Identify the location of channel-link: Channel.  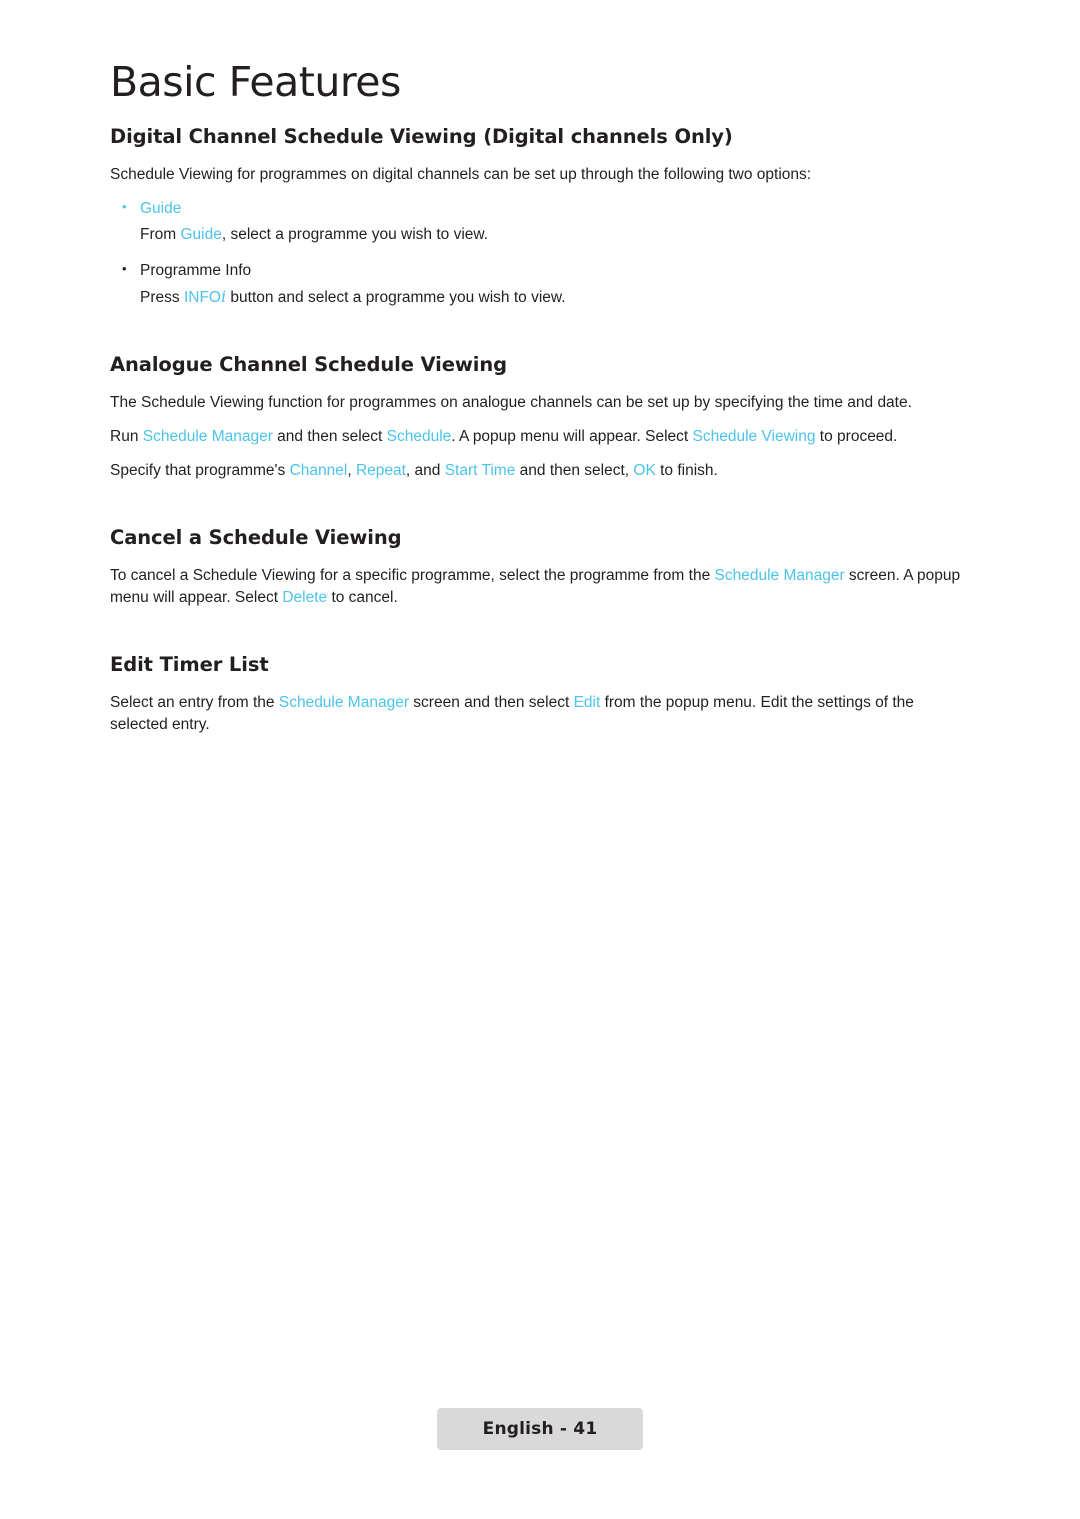
(318, 471).